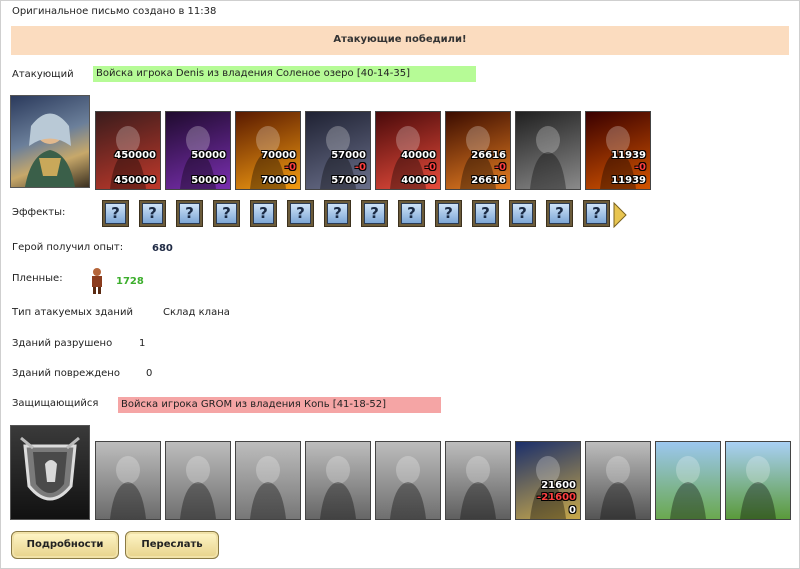 The width and height of the screenshot is (800, 569). I want to click on effect-slot-5: ?, so click(263, 213).